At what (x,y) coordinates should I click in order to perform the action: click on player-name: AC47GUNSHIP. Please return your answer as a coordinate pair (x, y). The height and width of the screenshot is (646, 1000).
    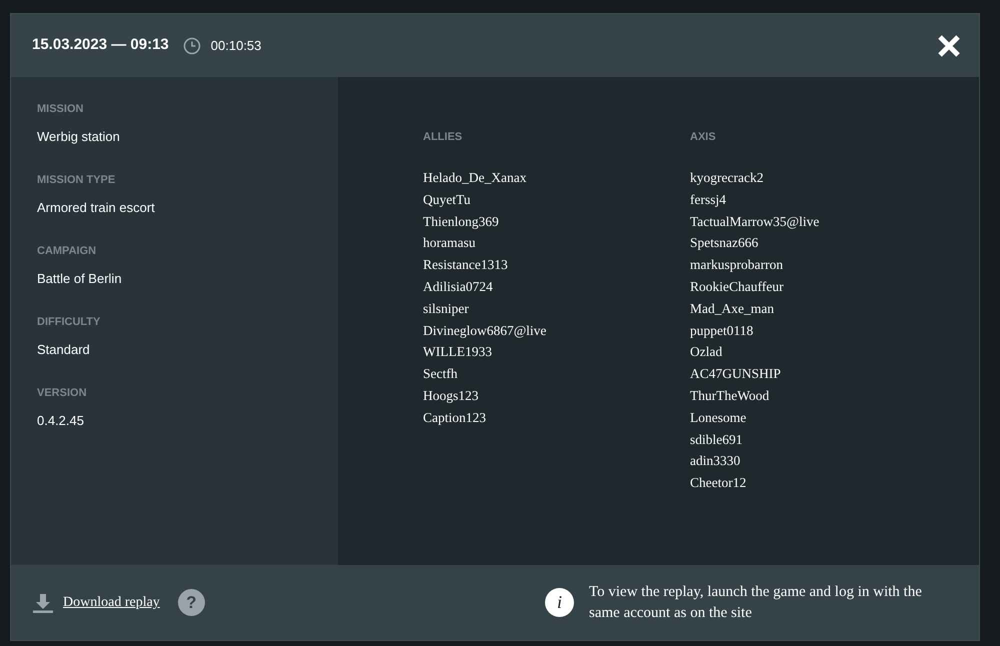
    Looking at the image, I should click on (736, 374).